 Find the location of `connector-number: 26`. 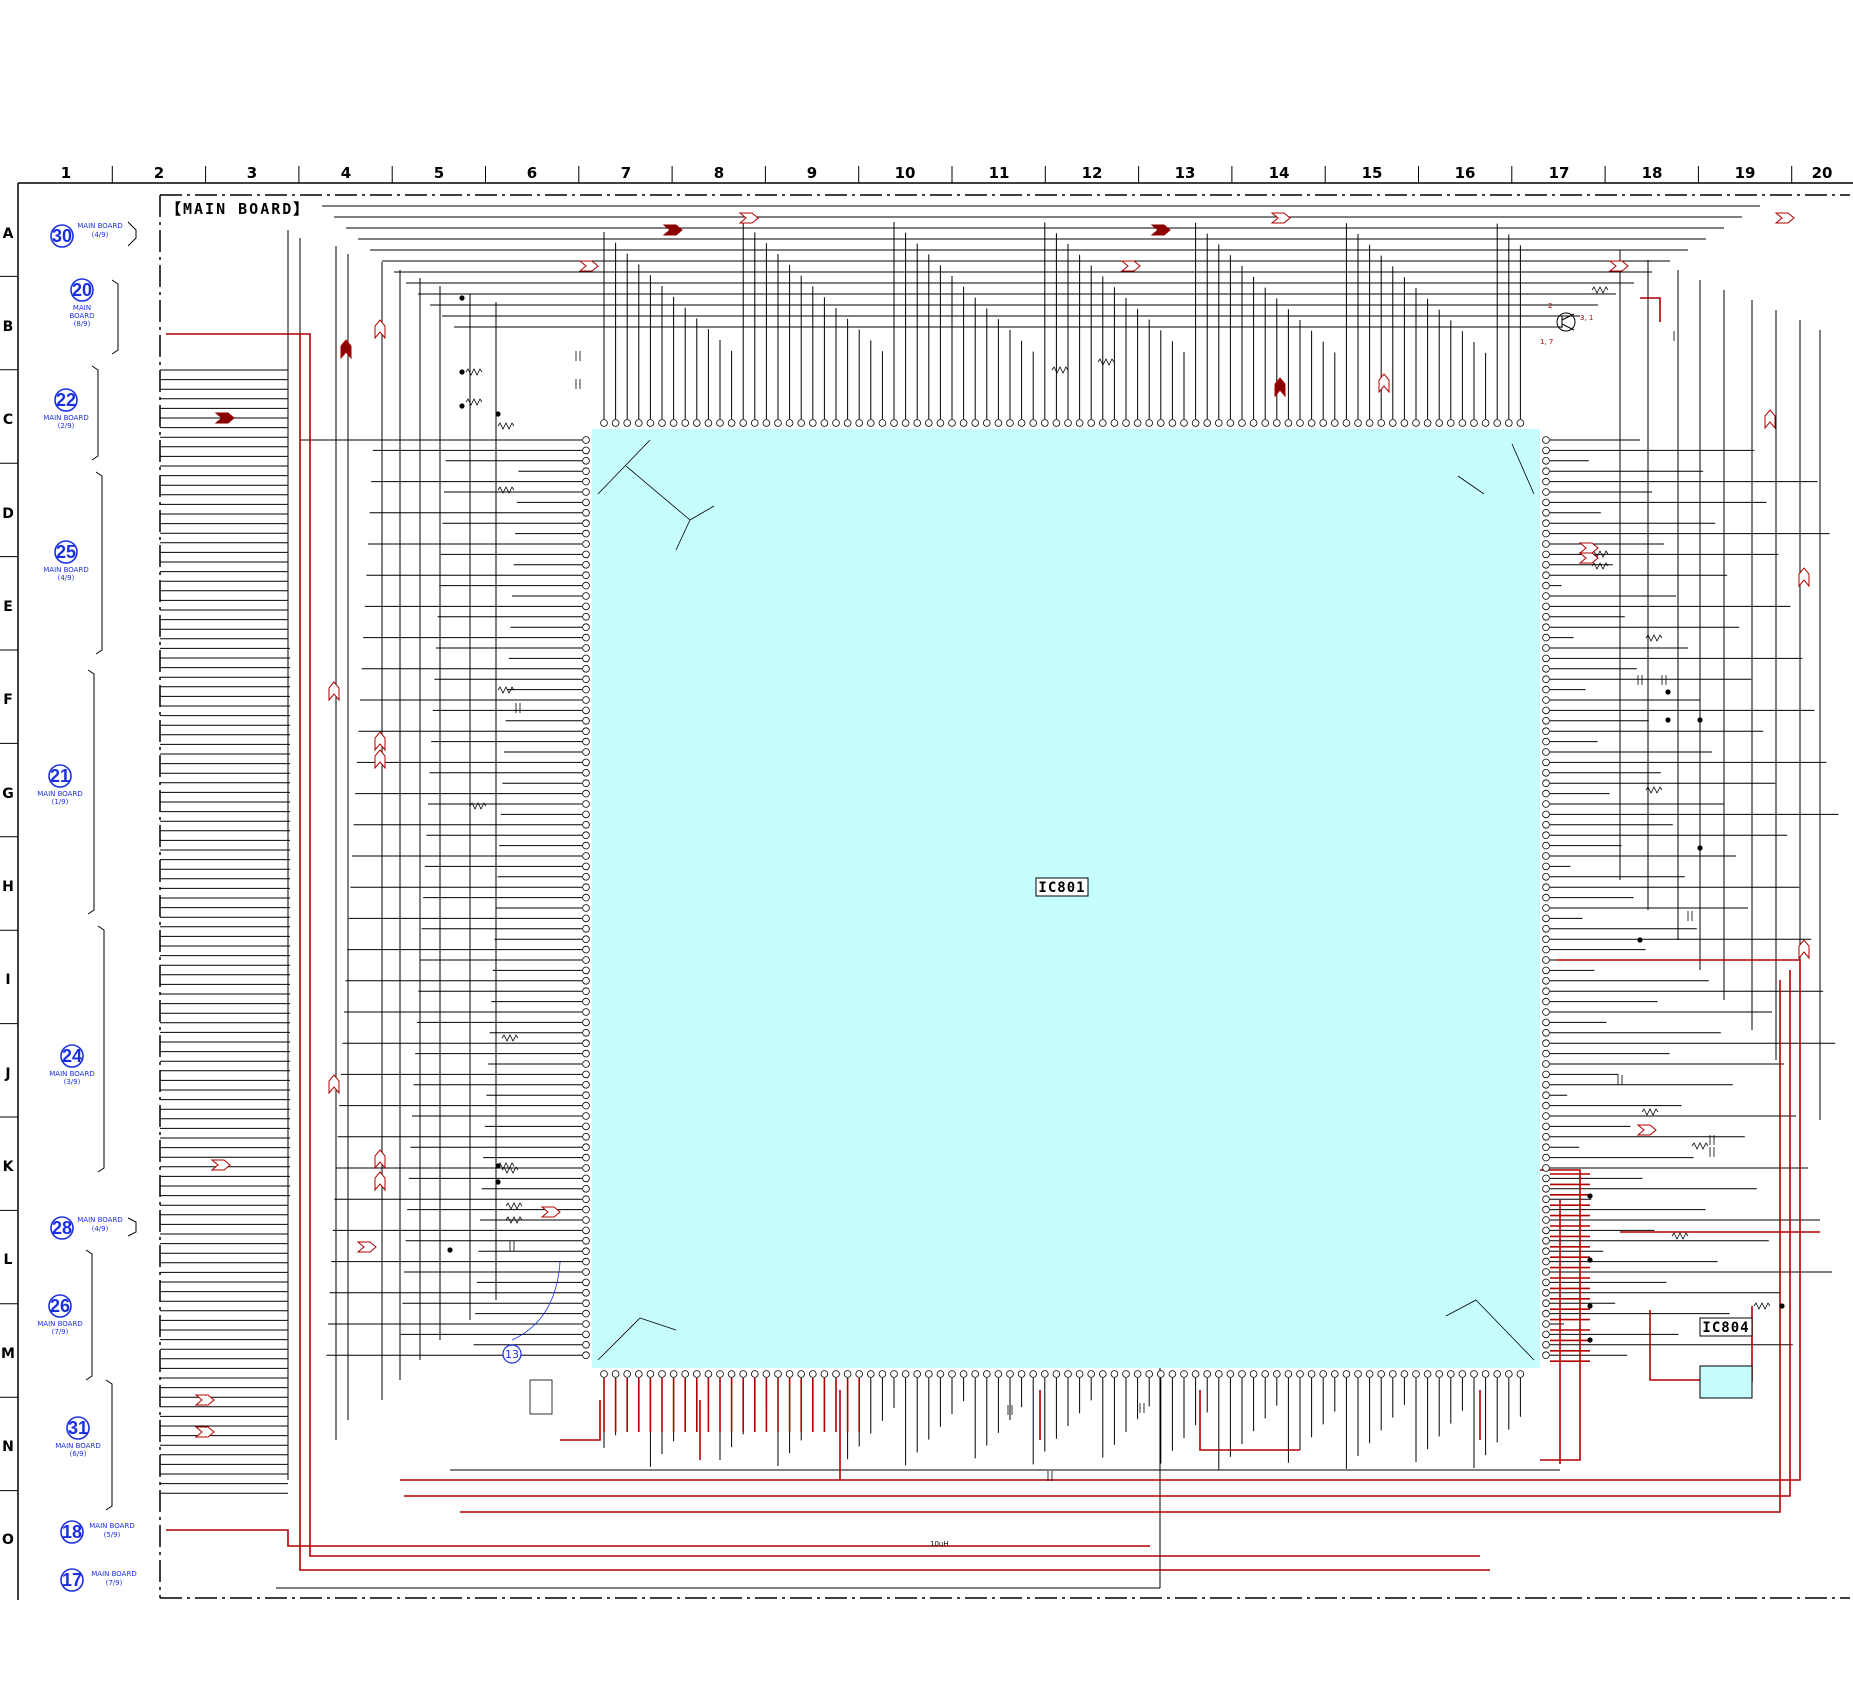

connector-number: 26 is located at coordinates (60, 1306).